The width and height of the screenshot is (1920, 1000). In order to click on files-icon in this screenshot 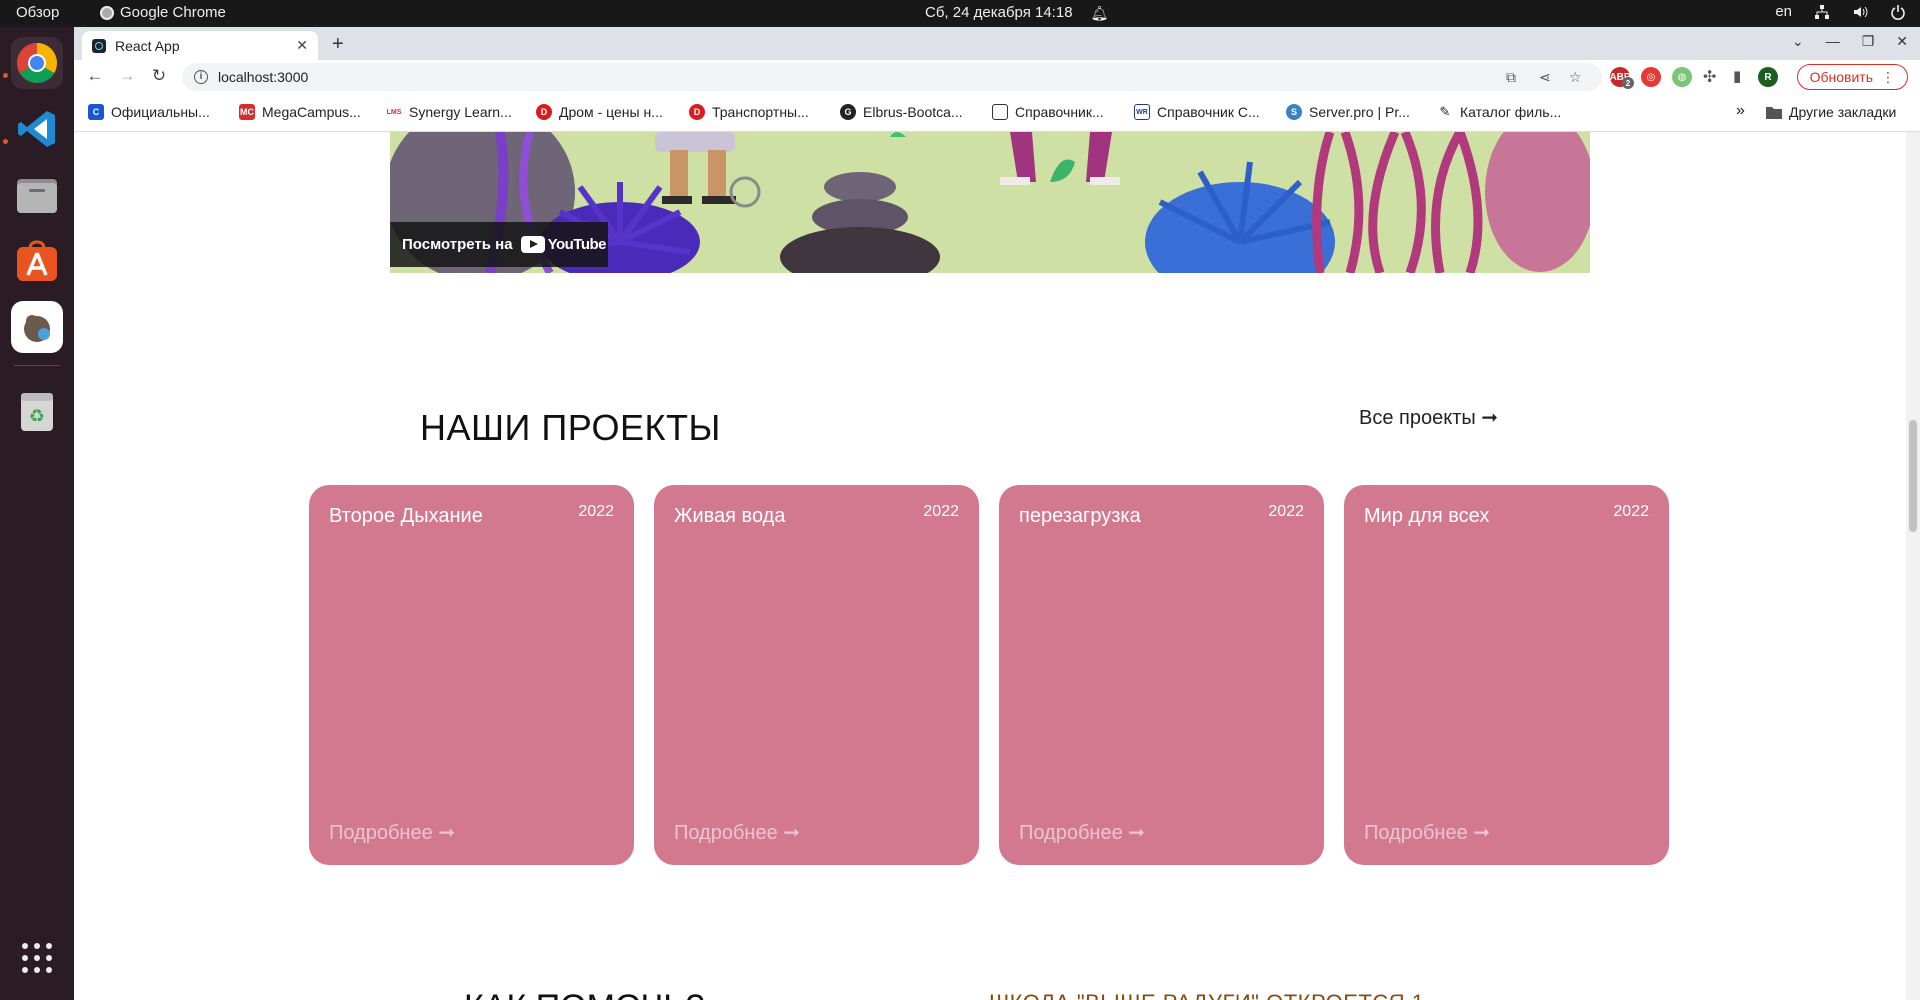, I will do `click(37, 195)`.